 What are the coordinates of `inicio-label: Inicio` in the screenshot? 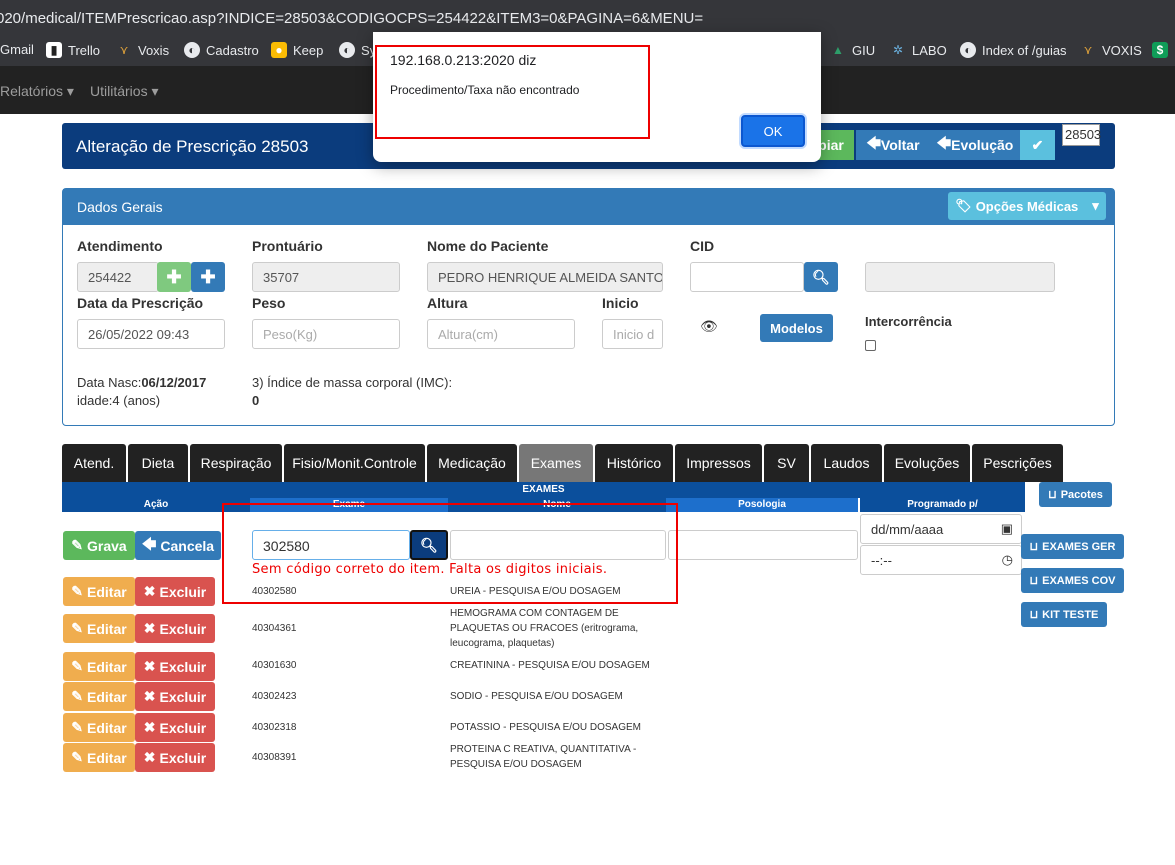 It's located at (620, 303).